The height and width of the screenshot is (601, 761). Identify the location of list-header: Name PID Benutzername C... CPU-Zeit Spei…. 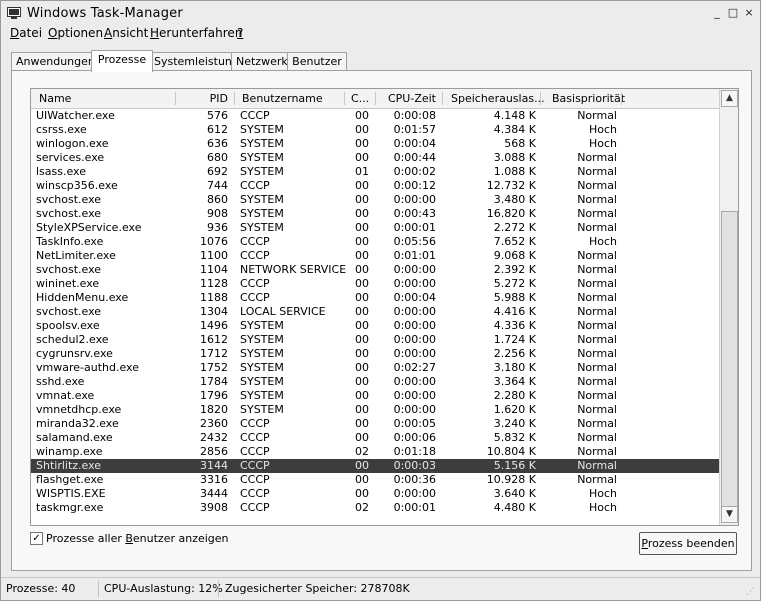
(375, 99).